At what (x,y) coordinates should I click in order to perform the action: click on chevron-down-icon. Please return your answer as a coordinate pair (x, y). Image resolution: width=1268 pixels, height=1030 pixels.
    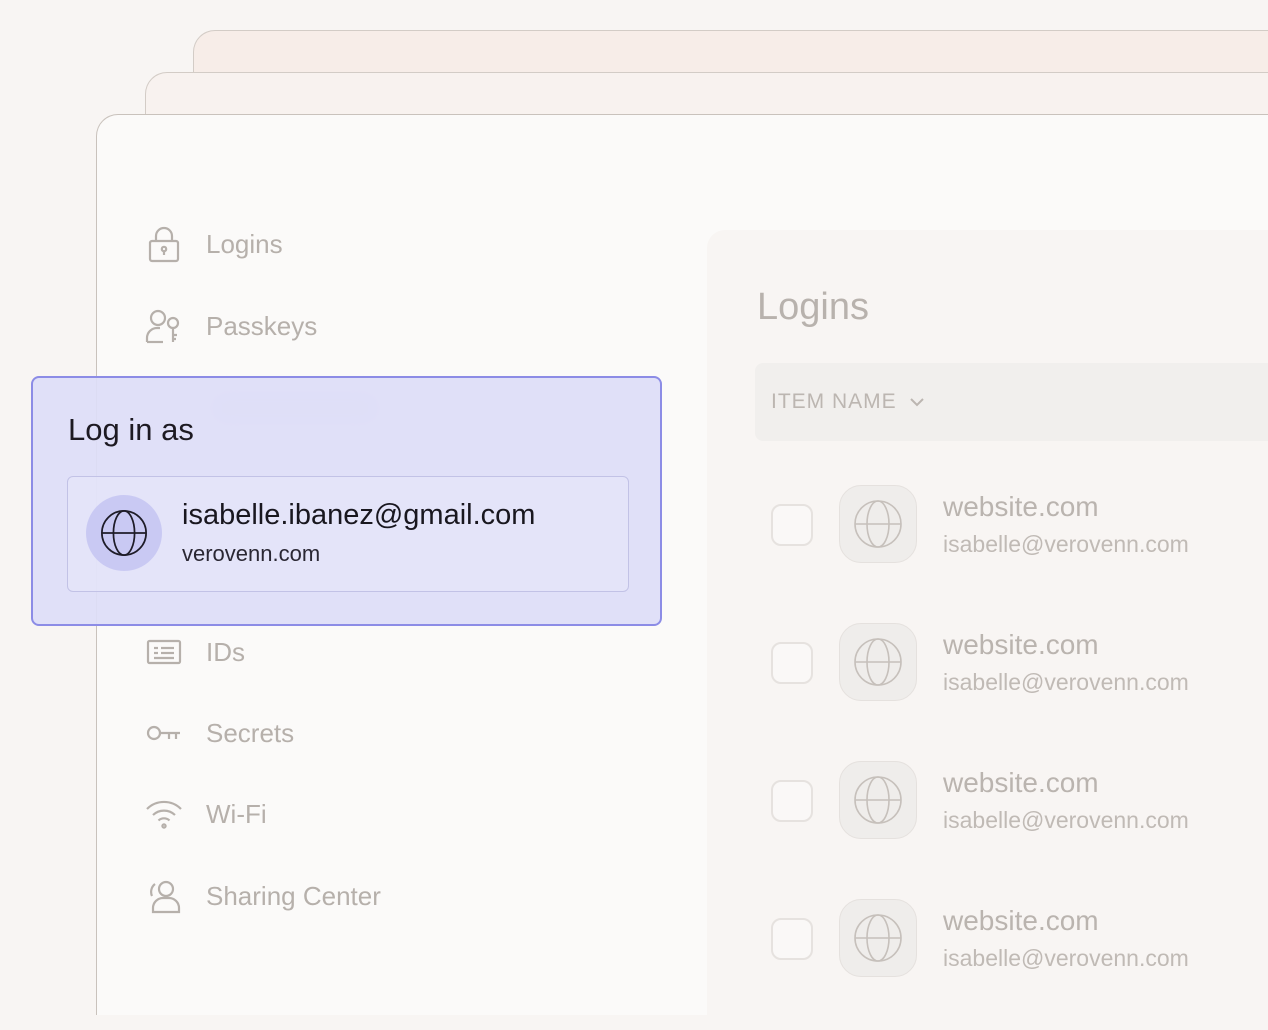
    Looking at the image, I should click on (916, 402).